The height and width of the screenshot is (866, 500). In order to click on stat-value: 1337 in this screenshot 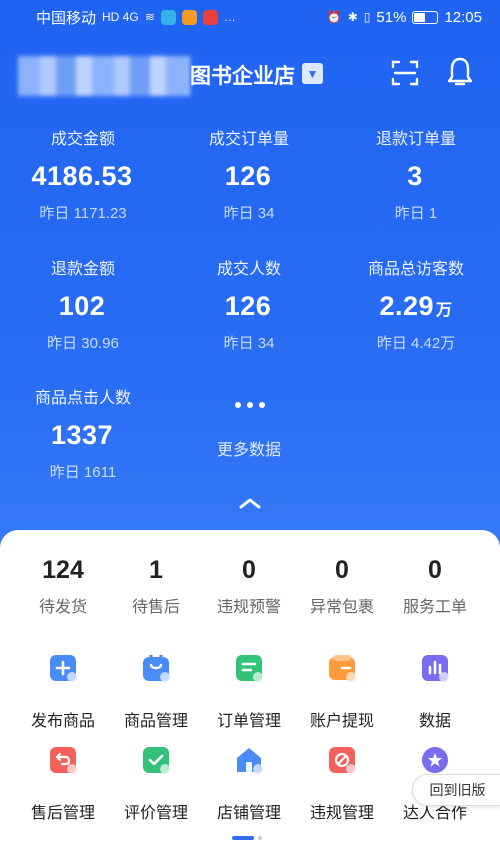, I will do `click(82, 435)`.